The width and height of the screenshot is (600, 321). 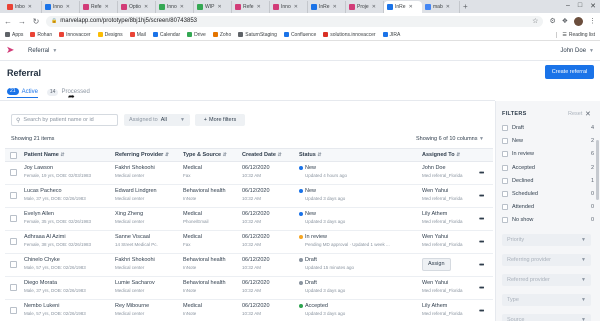 What do you see at coordinates (546, 260) in the screenshot?
I see `filter-dropdown: Referring provider ▼` at bounding box center [546, 260].